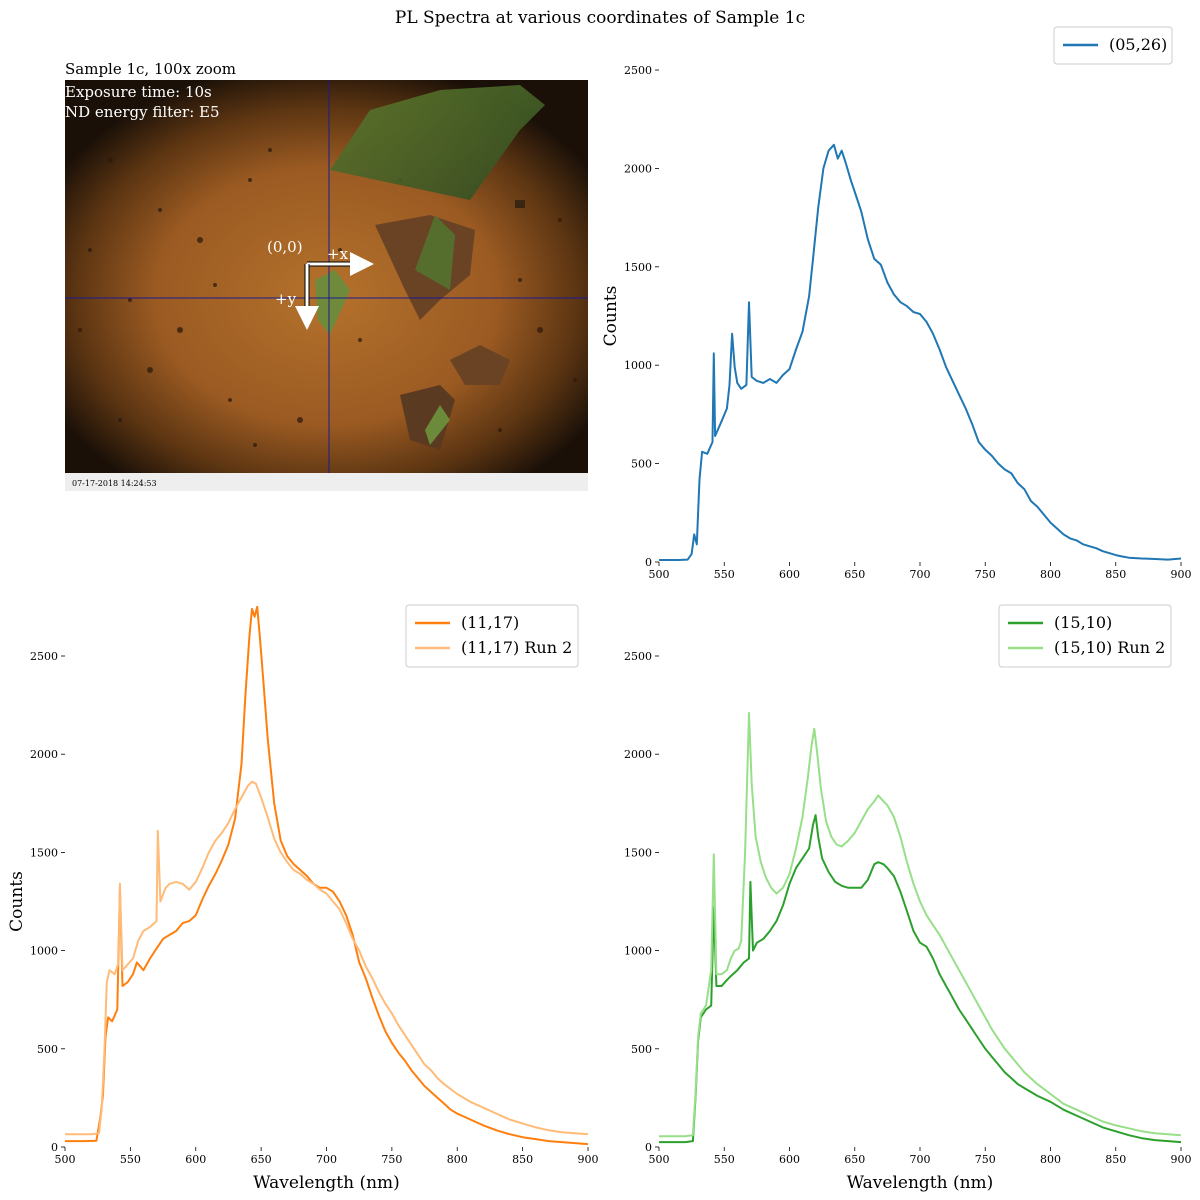 This screenshot has width=1200, height=1200. Describe the element at coordinates (150, 69) in the screenshot. I see `photo-title: Sample 1c, 100x zoom` at that location.